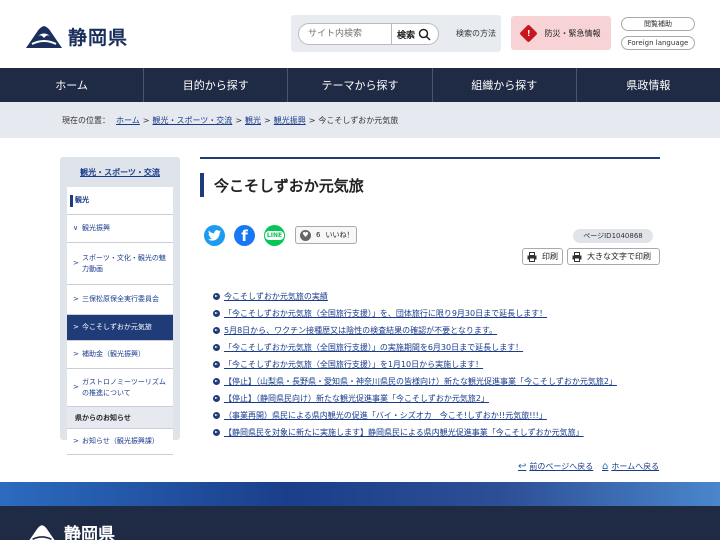 The image size is (720, 545). I want to click on breadcrumb-home: ホーム, so click(128, 120).